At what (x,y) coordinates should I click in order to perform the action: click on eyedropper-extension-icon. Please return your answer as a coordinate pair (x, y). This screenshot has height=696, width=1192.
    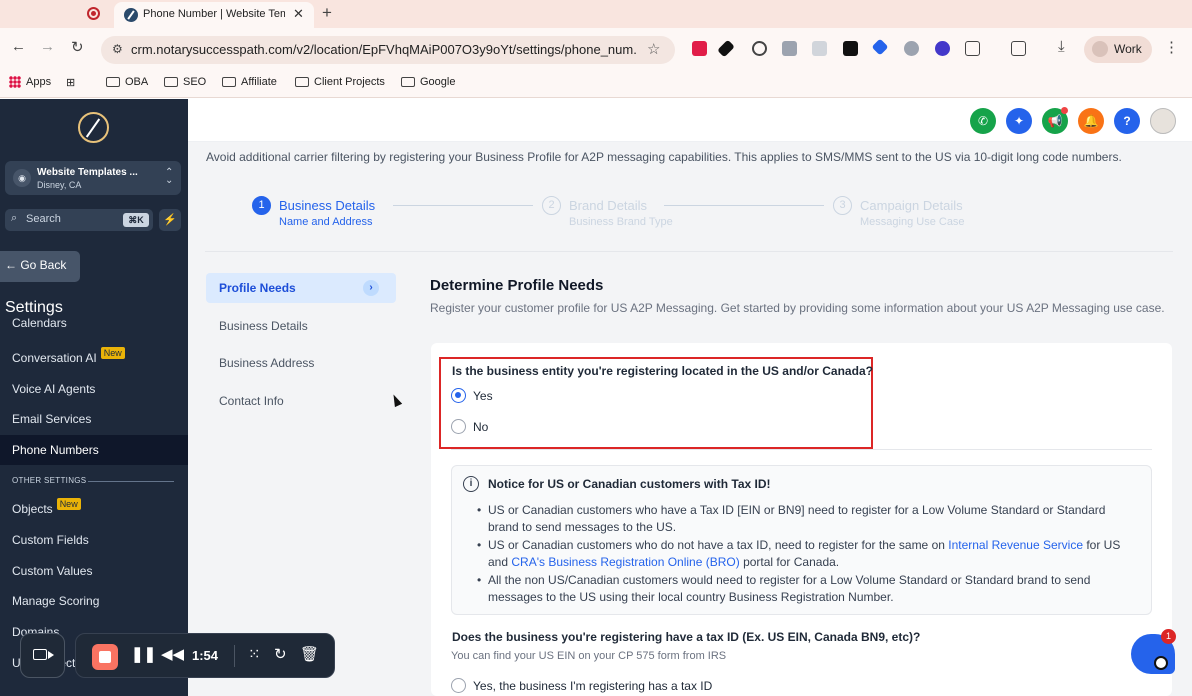
    Looking at the image, I should click on (726, 48).